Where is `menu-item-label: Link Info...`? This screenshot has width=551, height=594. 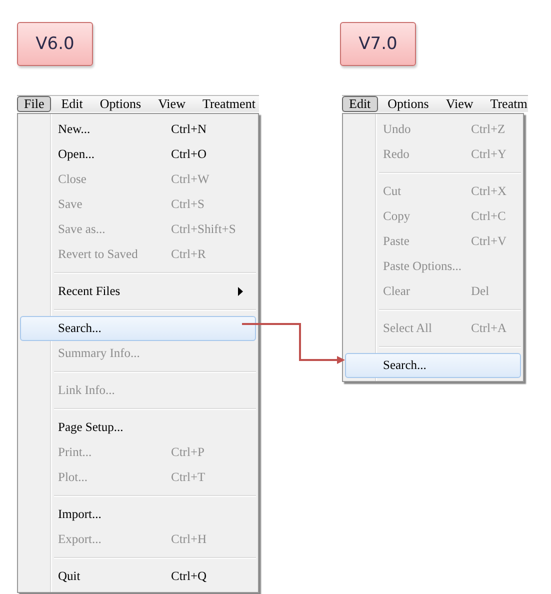
menu-item-label: Link Info... is located at coordinates (86, 390).